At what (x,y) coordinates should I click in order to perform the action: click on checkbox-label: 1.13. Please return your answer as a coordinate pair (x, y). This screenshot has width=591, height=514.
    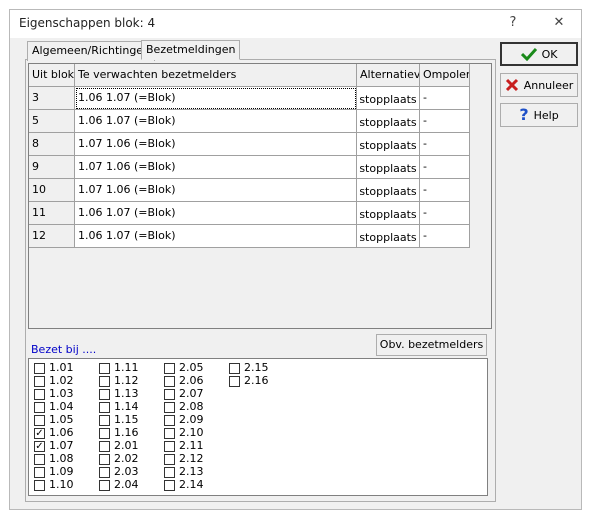
    Looking at the image, I should click on (126, 393).